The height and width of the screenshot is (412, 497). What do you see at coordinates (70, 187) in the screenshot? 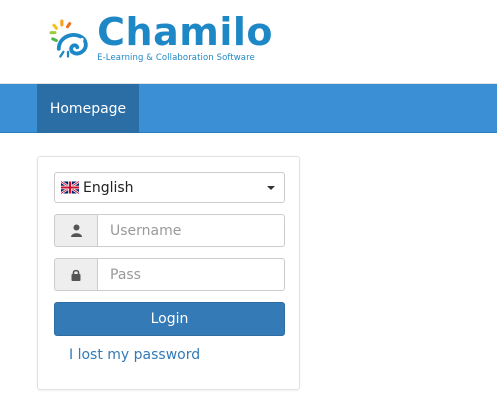
I see `uk-flag-icon` at bounding box center [70, 187].